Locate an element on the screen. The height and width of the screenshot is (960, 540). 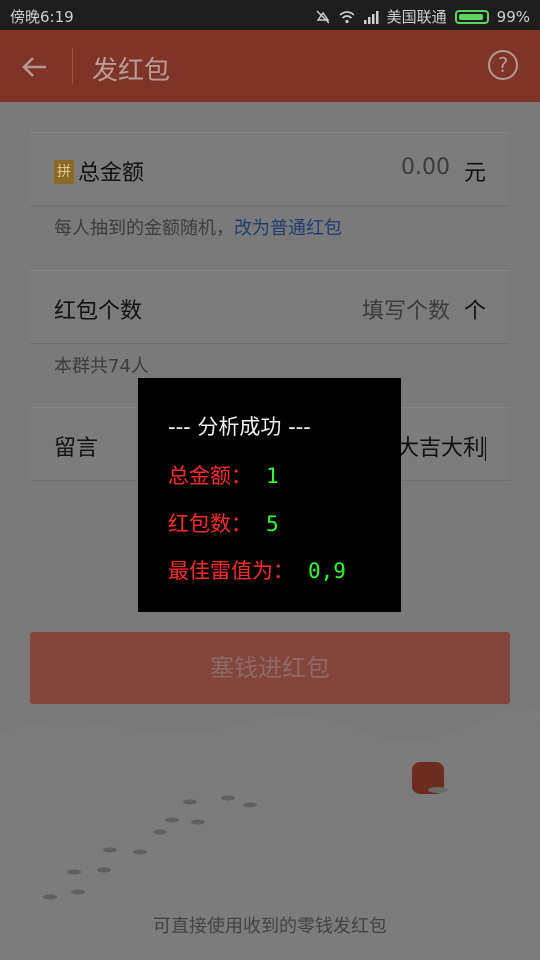
footer-hint: 可直接使用收到的零钱发红包 is located at coordinates (270, 926).